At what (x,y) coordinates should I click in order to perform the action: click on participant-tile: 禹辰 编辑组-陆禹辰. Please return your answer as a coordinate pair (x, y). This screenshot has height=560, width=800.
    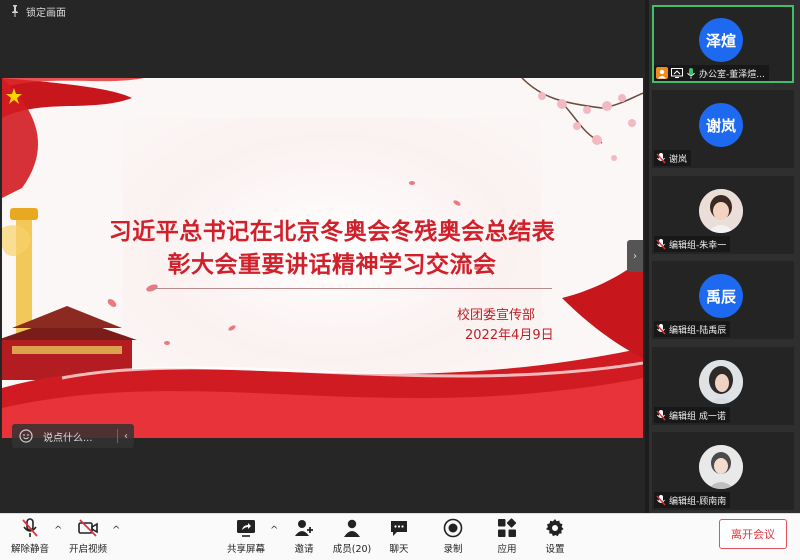
    Looking at the image, I should click on (723, 300).